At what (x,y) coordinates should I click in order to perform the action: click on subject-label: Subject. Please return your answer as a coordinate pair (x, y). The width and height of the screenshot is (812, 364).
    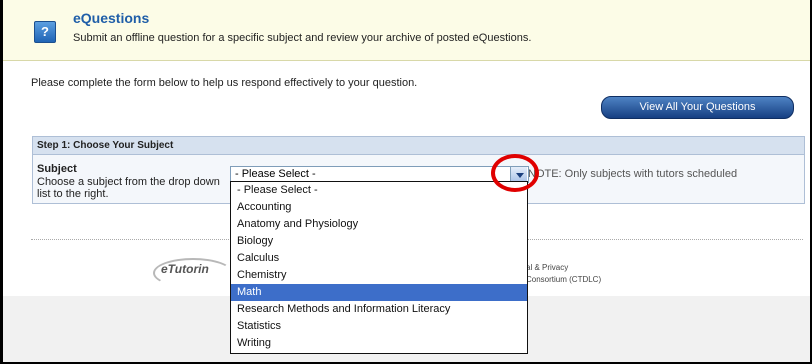
    Looking at the image, I should click on (57, 169).